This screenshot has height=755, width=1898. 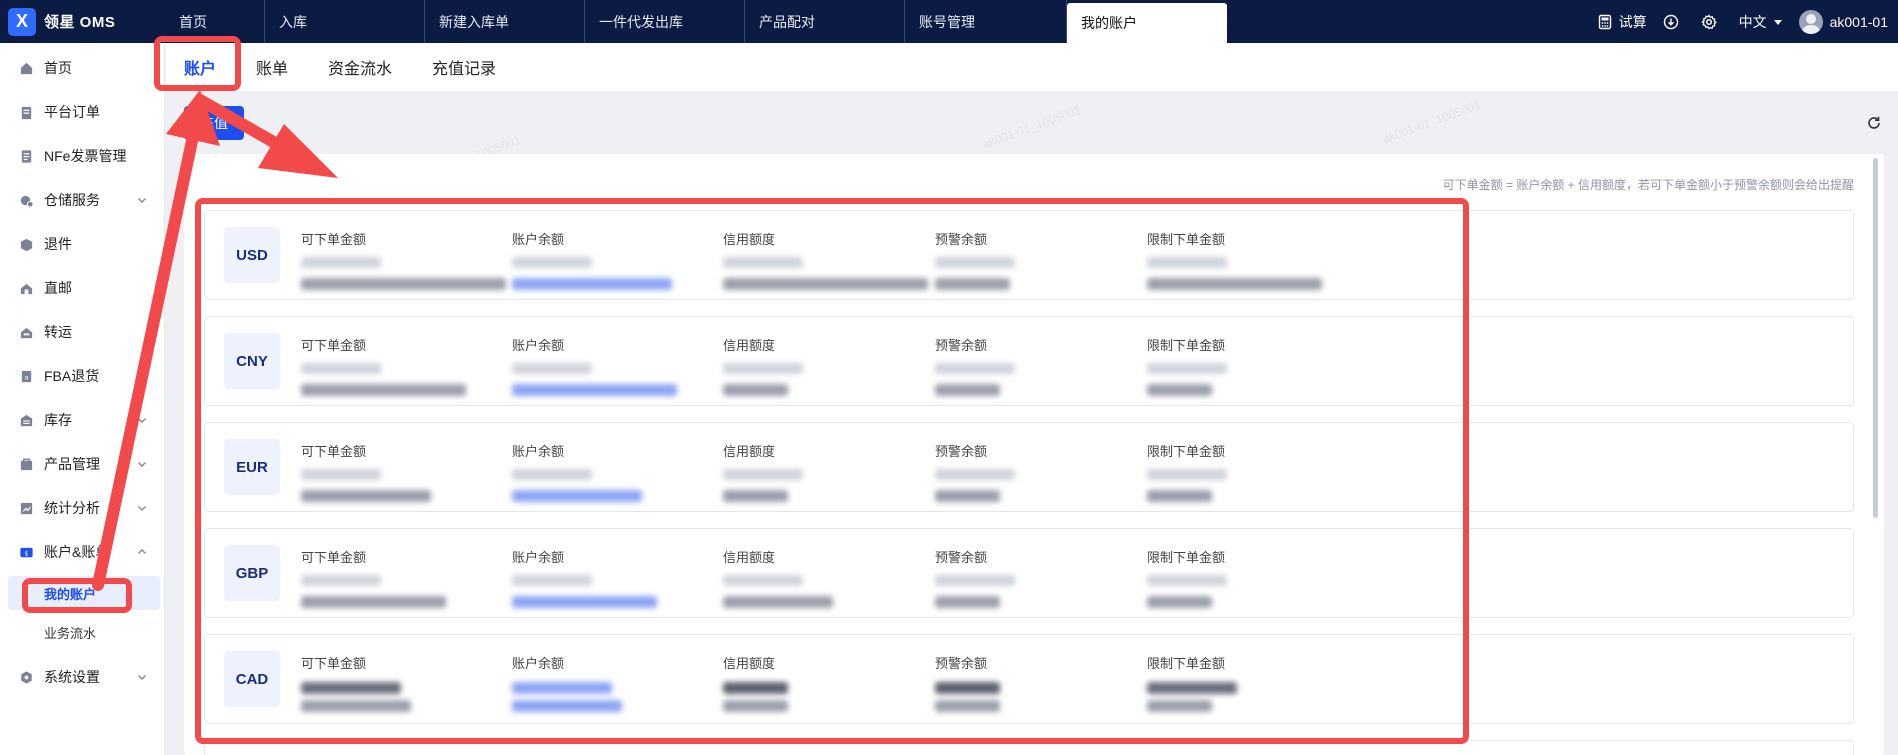 I want to click on logo-text: 领星 OMS, so click(x=80, y=22).